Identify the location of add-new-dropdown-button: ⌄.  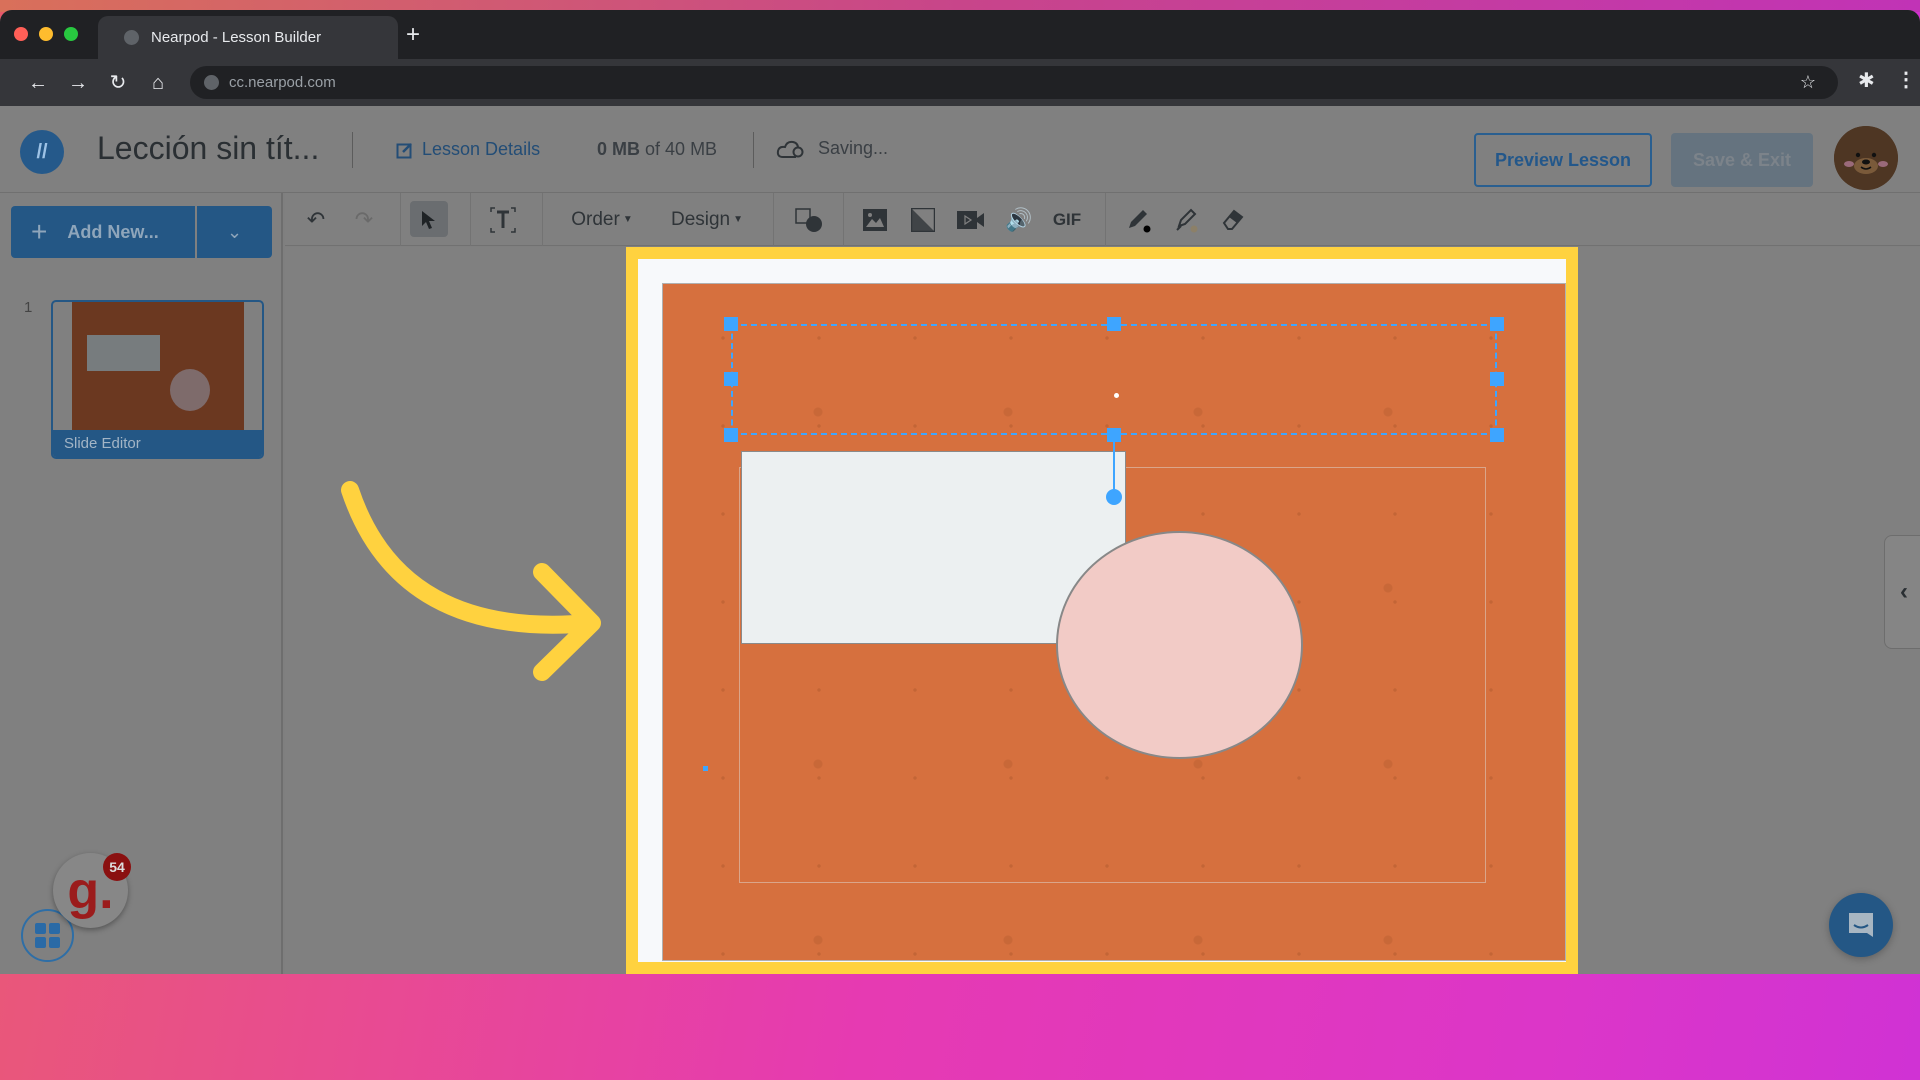
(234, 232).